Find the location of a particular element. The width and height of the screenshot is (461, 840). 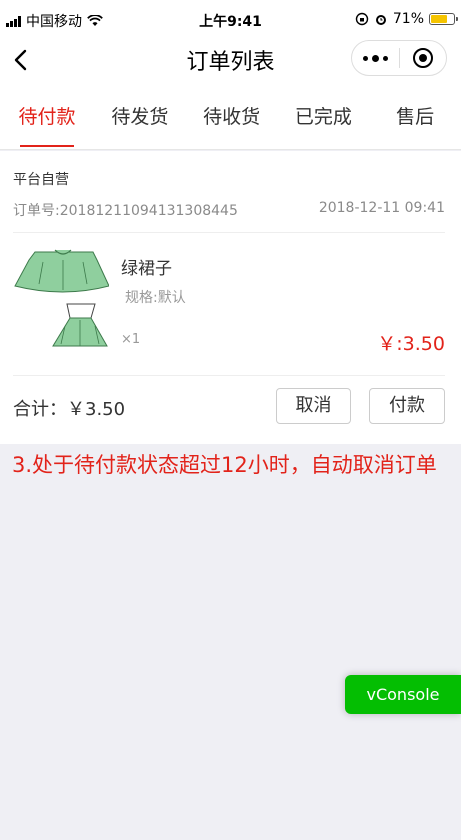

nav-bar: 订单列表 is located at coordinates (230, 60).